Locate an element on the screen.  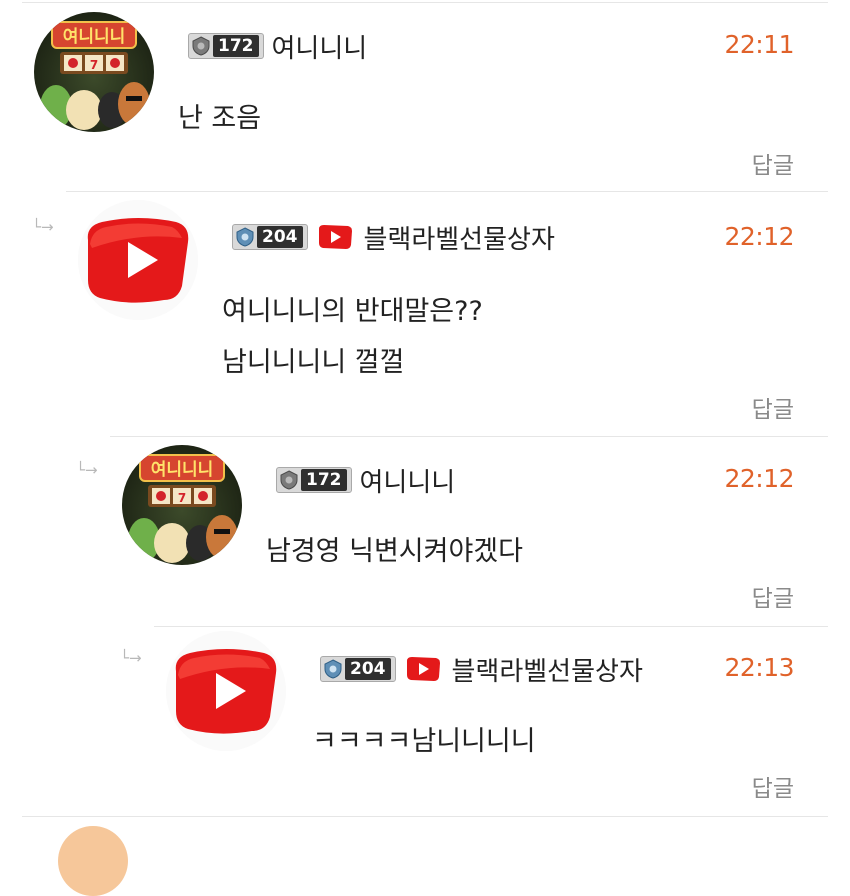
comment-text: 남니니니니 껄껄 is located at coordinates (313, 362).